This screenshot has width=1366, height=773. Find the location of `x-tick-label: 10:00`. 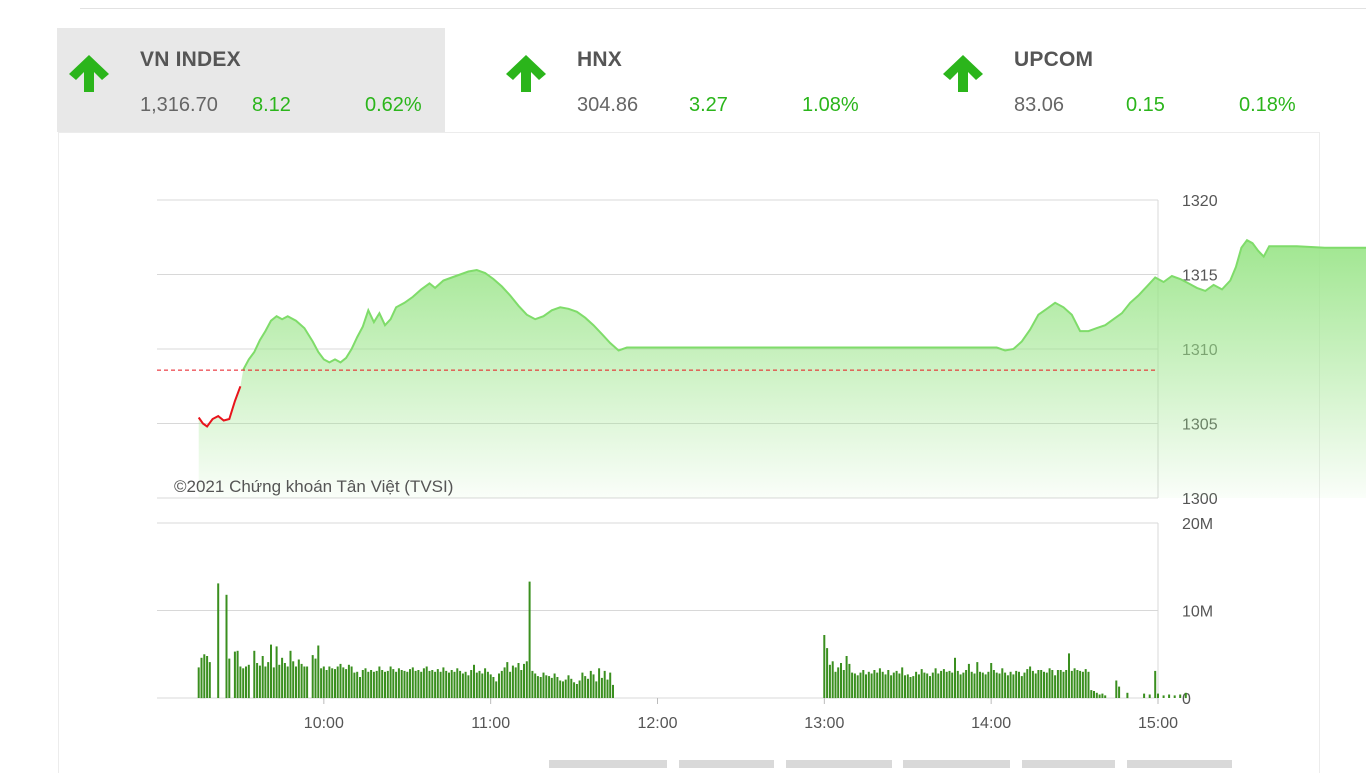

x-tick-label: 10:00 is located at coordinates (324, 723).